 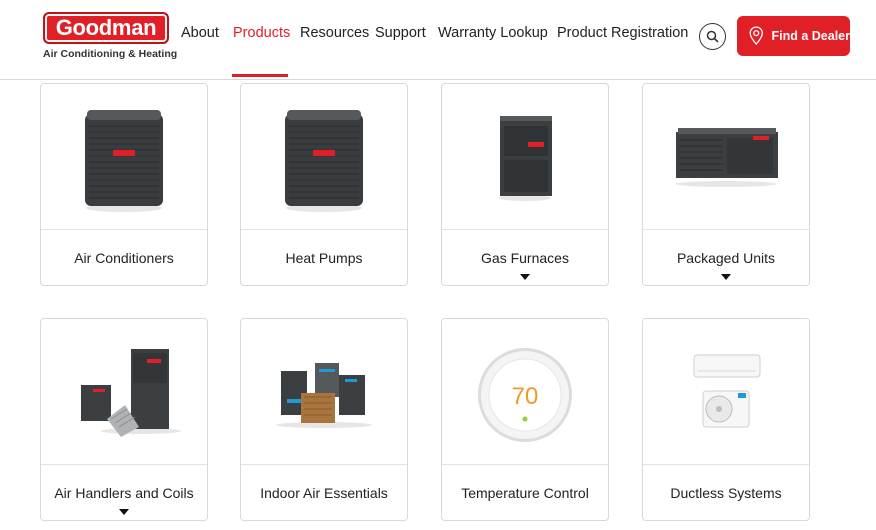 I want to click on product-label: Gas Furnaces, so click(x=525, y=258).